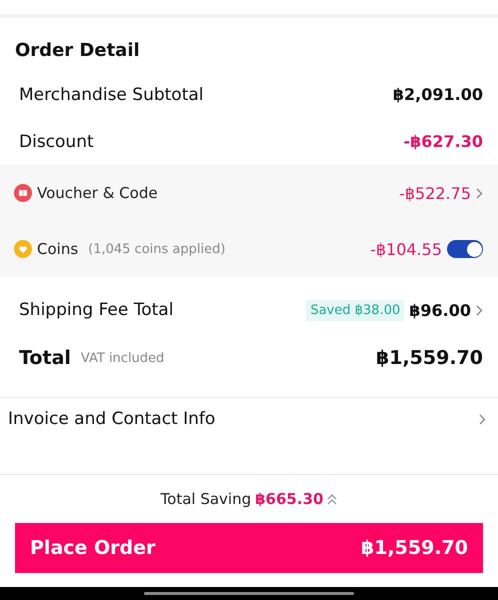 The height and width of the screenshot is (600, 498). I want to click on row-amount: ฿2,091.00, so click(437, 94).